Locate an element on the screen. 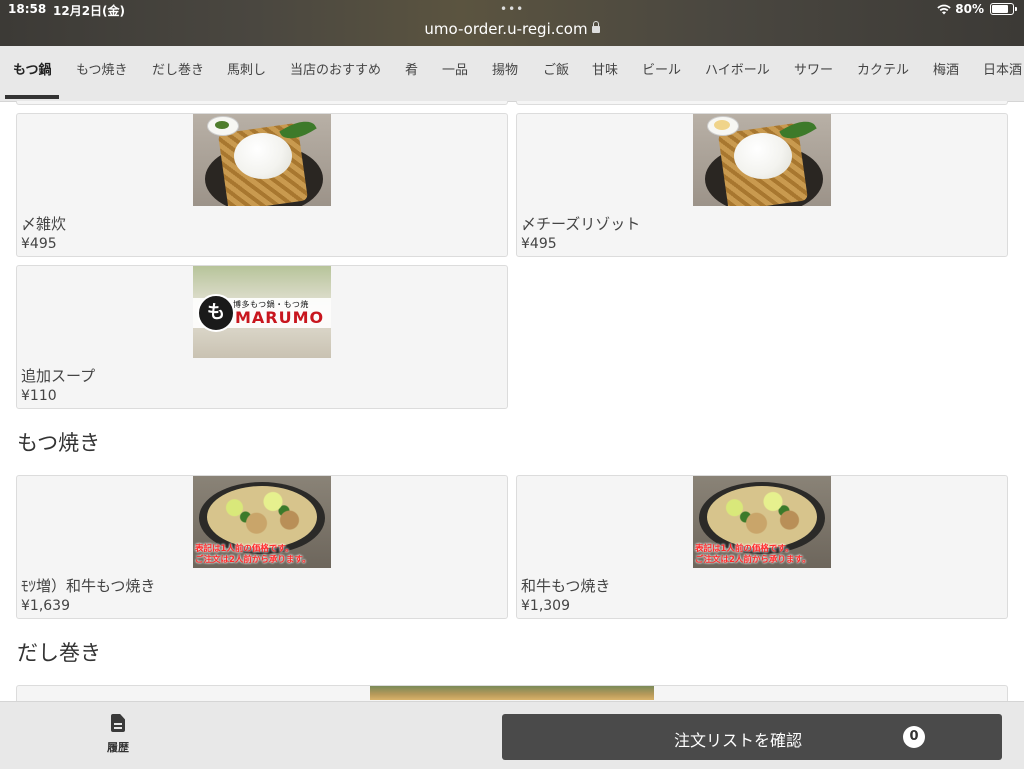  battery-icon is located at coordinates (1003, 9).